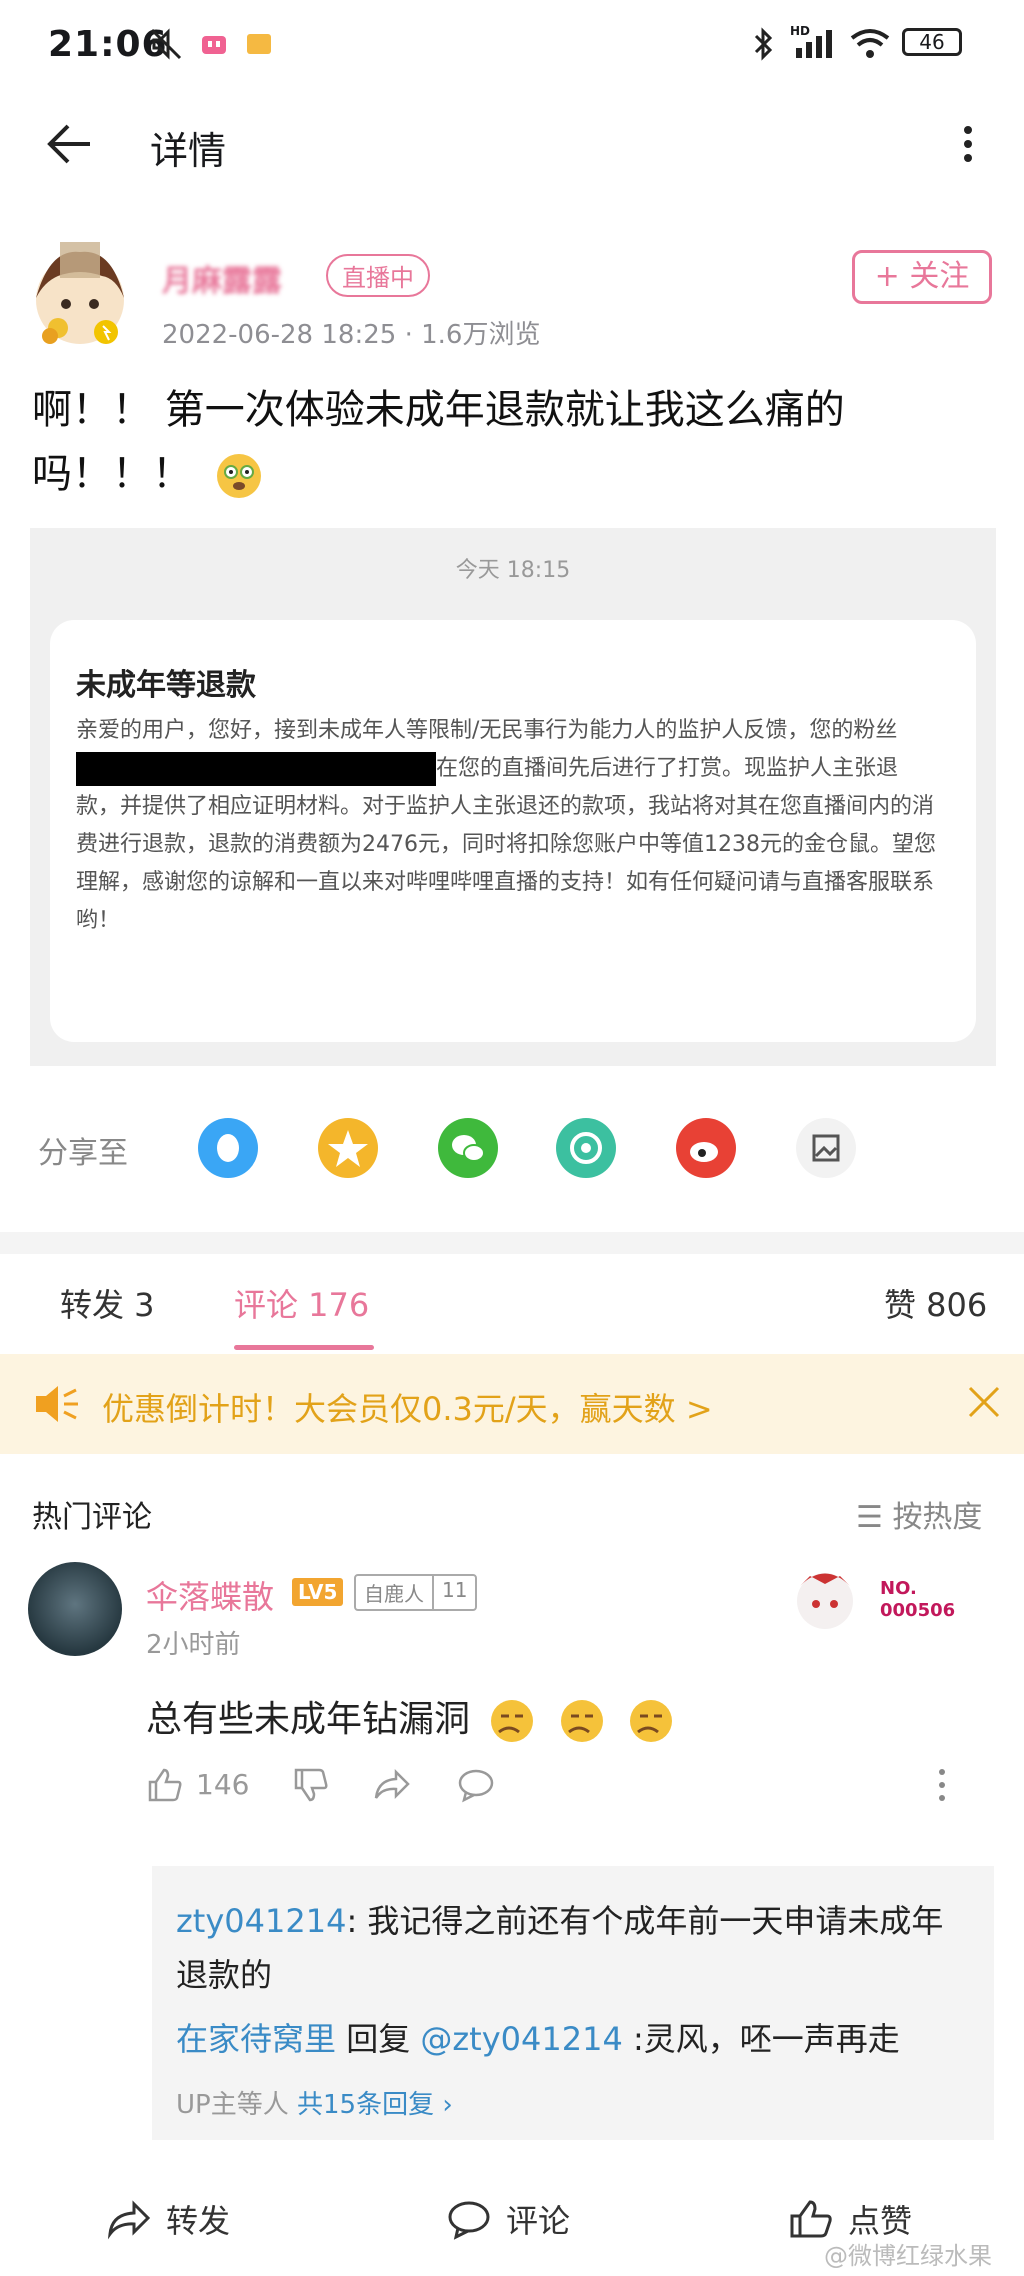  I want to click on close-icon, so click(984, 1402).